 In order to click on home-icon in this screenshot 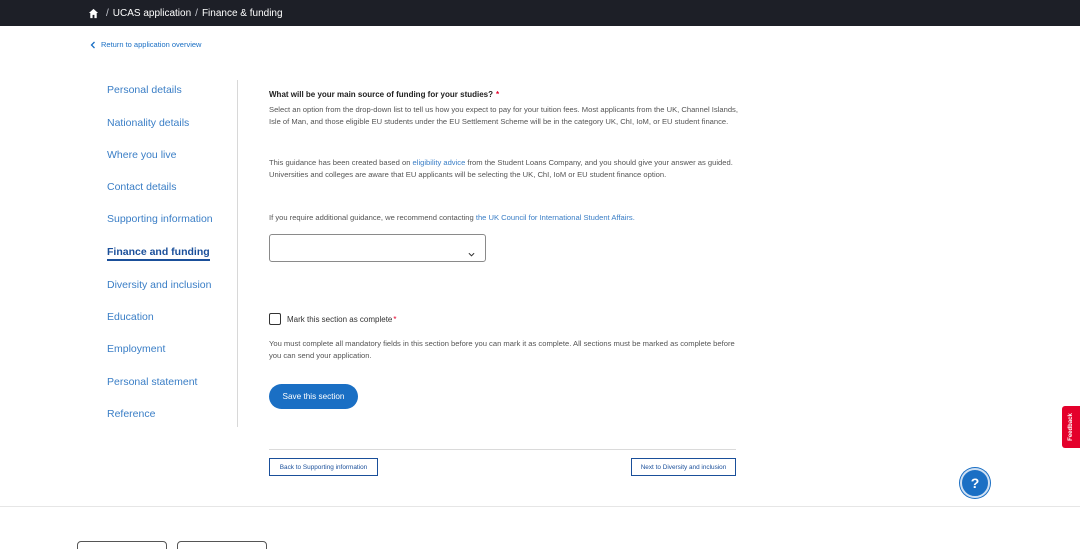, I will do `click(93, 13)`.